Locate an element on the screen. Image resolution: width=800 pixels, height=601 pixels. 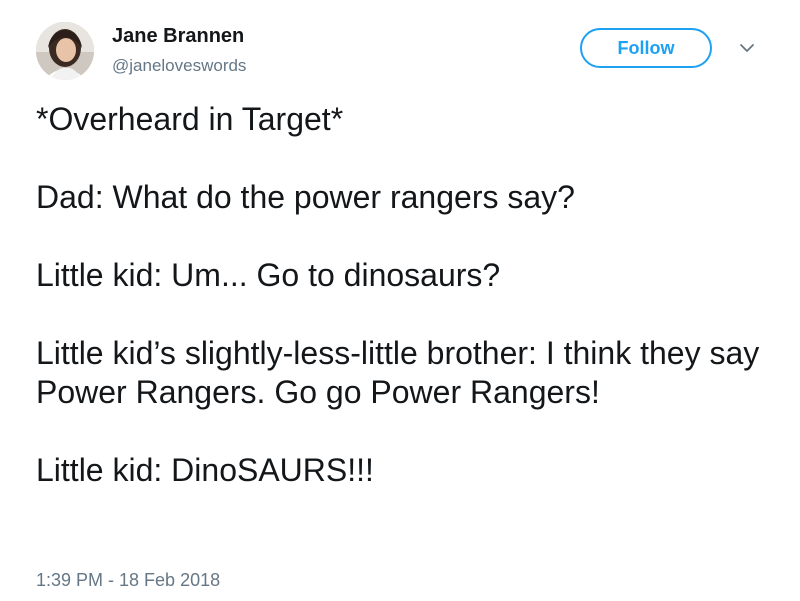
follow-button: Follow is located at coordinates (646, 48).